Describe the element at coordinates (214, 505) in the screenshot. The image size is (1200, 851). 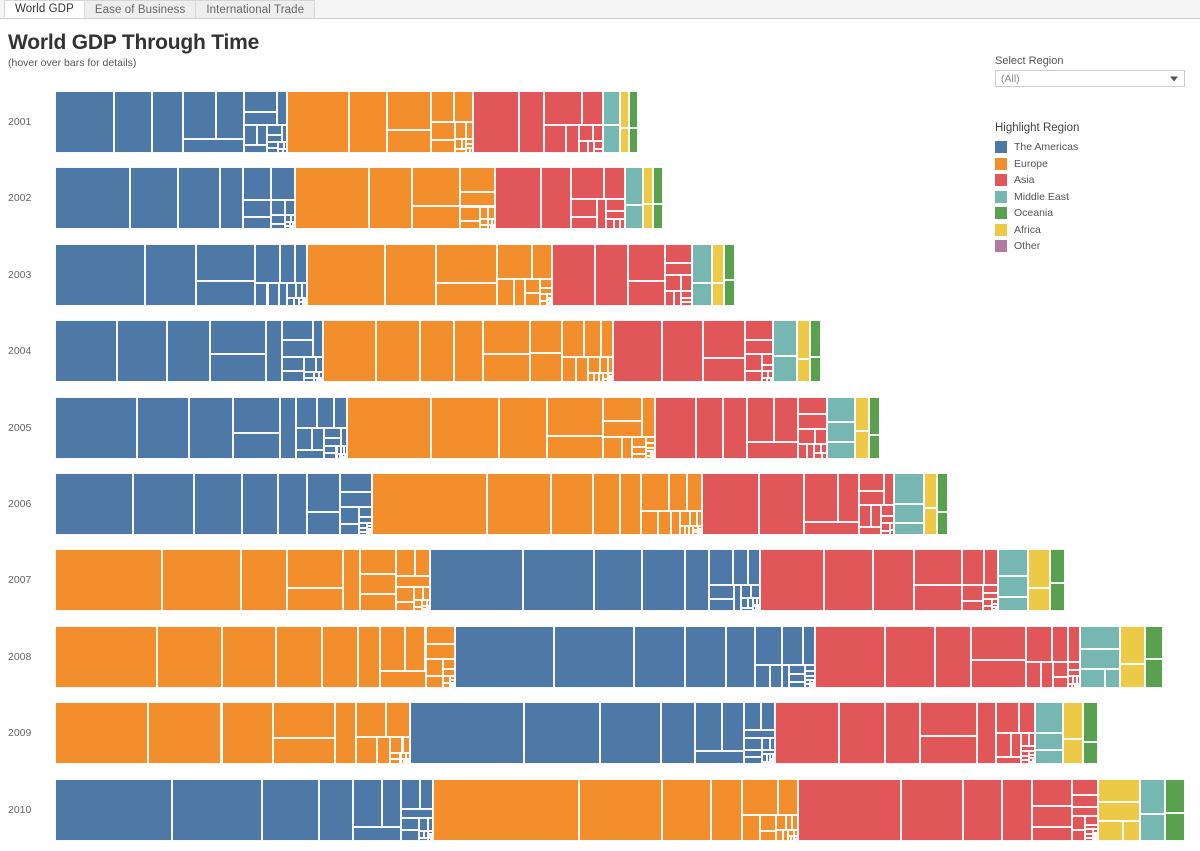
I see `region-segment-the-americas` at that location.